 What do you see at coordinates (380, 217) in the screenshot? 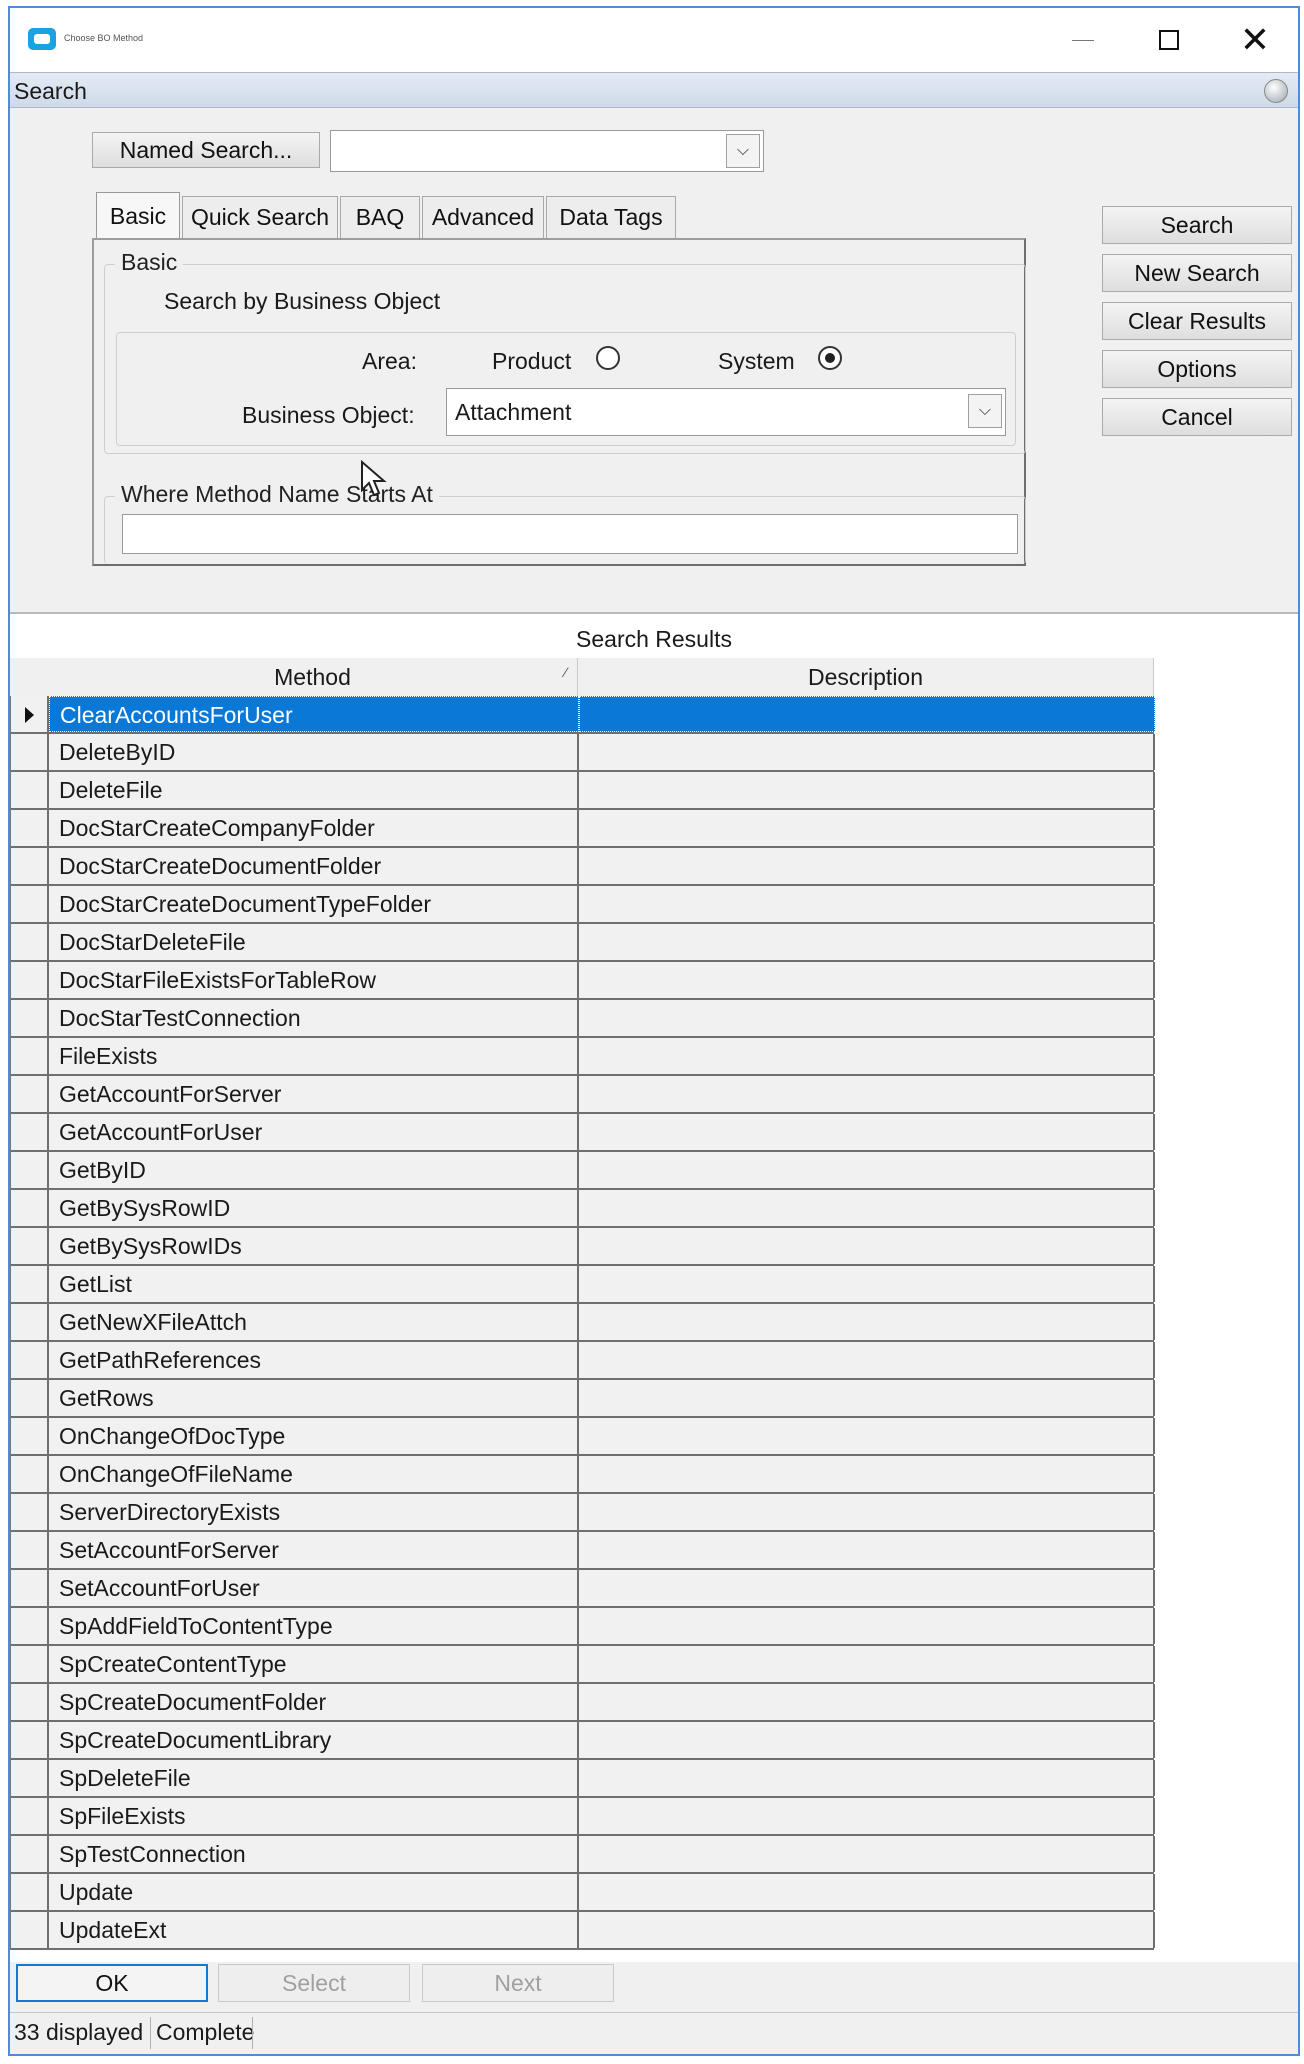
I see `tab-baq: BAQ` at bounding box center [380, 217].